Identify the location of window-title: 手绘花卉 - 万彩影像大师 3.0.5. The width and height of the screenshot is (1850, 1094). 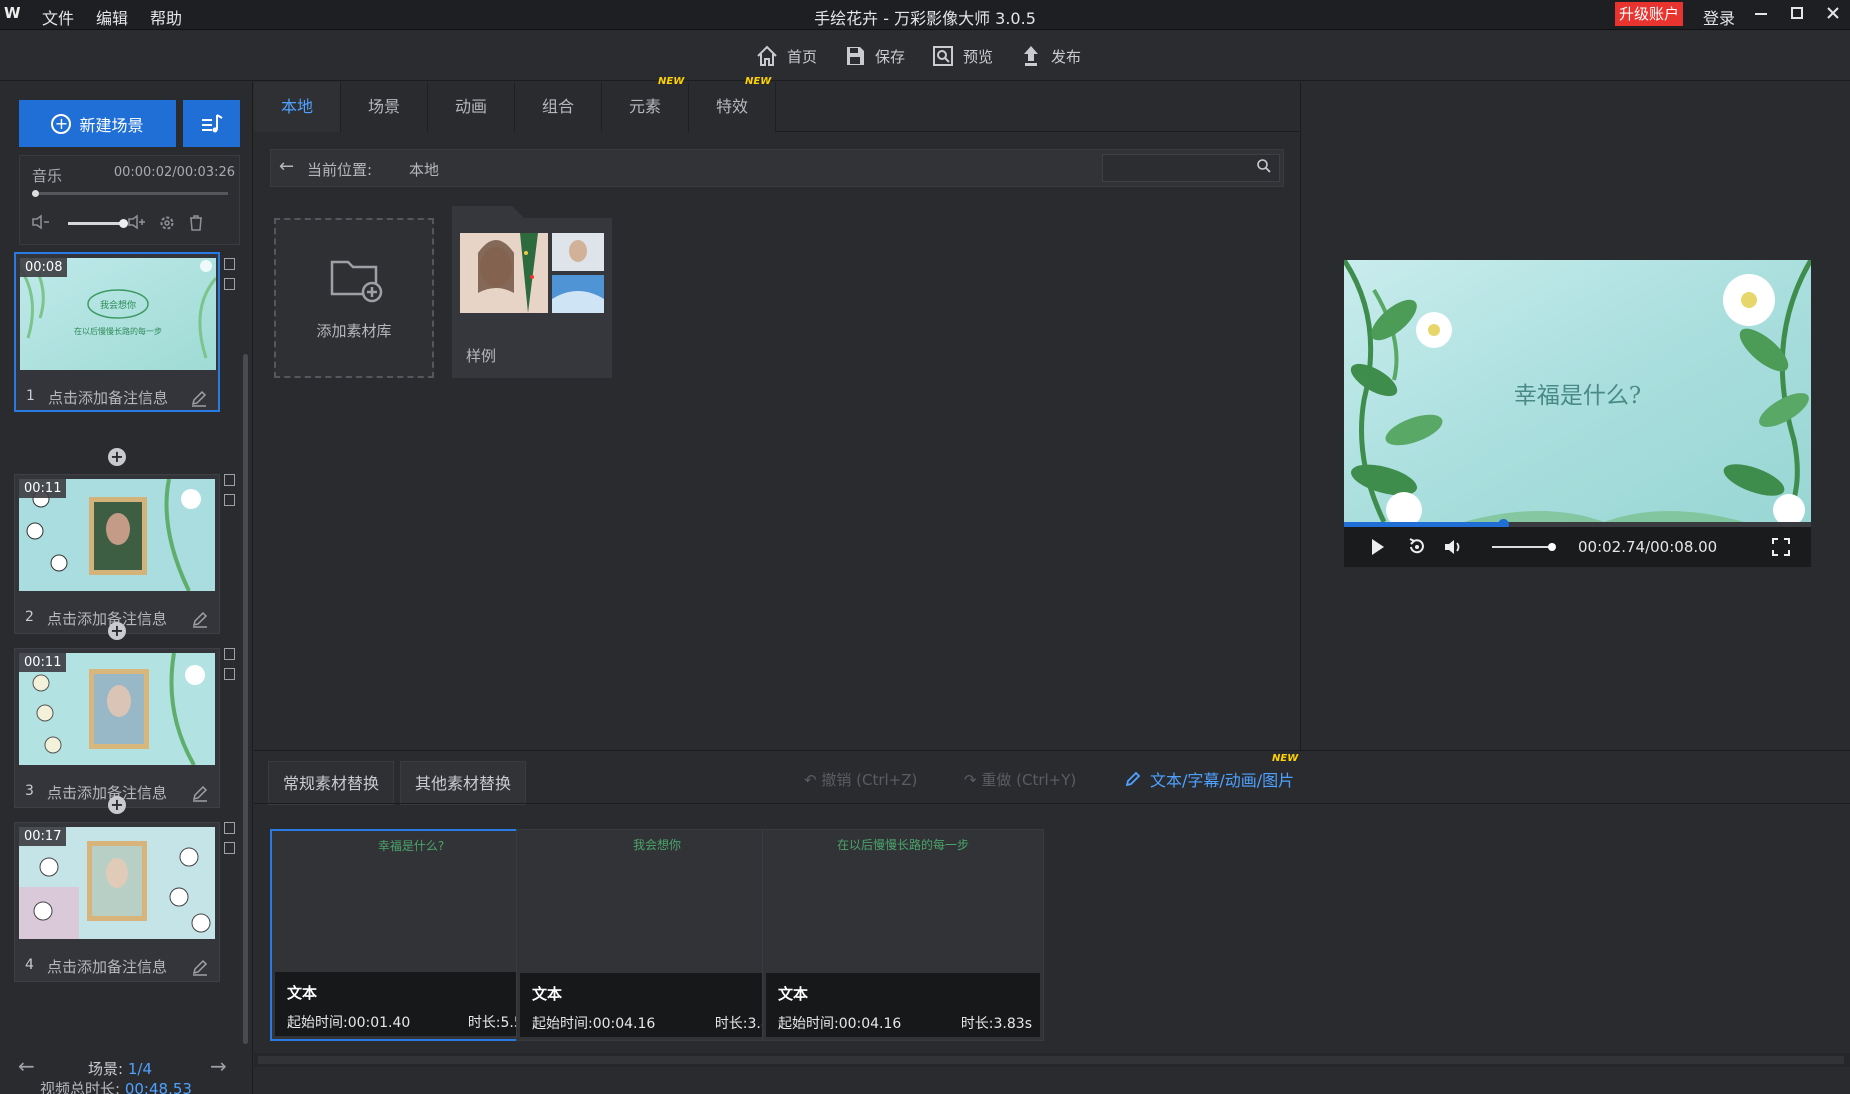
(925, 18).